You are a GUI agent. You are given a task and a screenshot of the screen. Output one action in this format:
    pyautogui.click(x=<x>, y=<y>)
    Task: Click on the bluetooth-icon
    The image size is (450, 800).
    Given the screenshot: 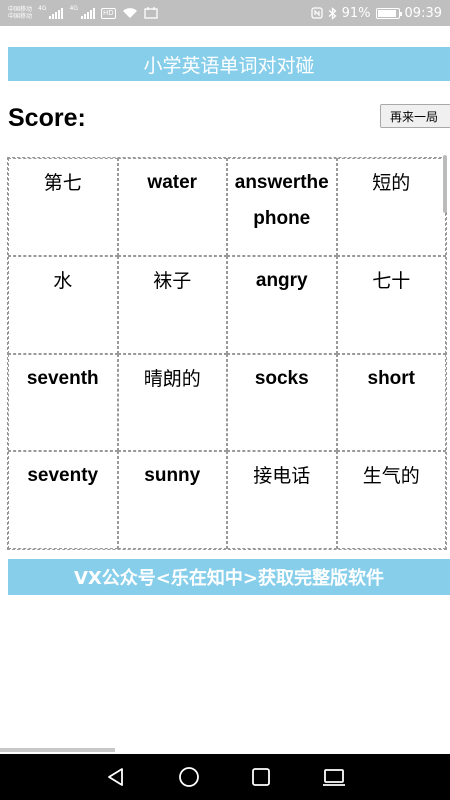 What is the action you would take?
    pyautogui.click(x=332, y=13)
    